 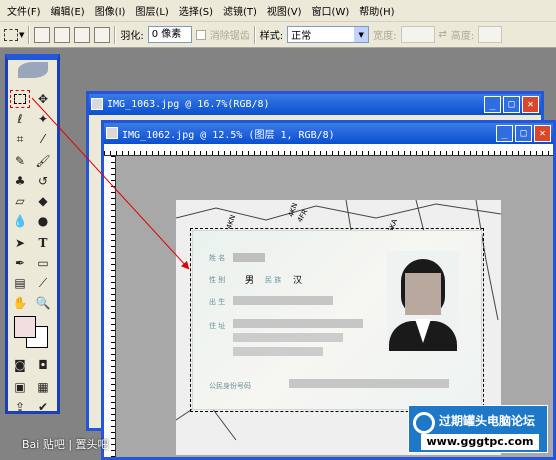 What do you see at coordinates (110, 10) in the screenshot?
I see `menu-image: 图像(I)` at bounding box center [110, 10].